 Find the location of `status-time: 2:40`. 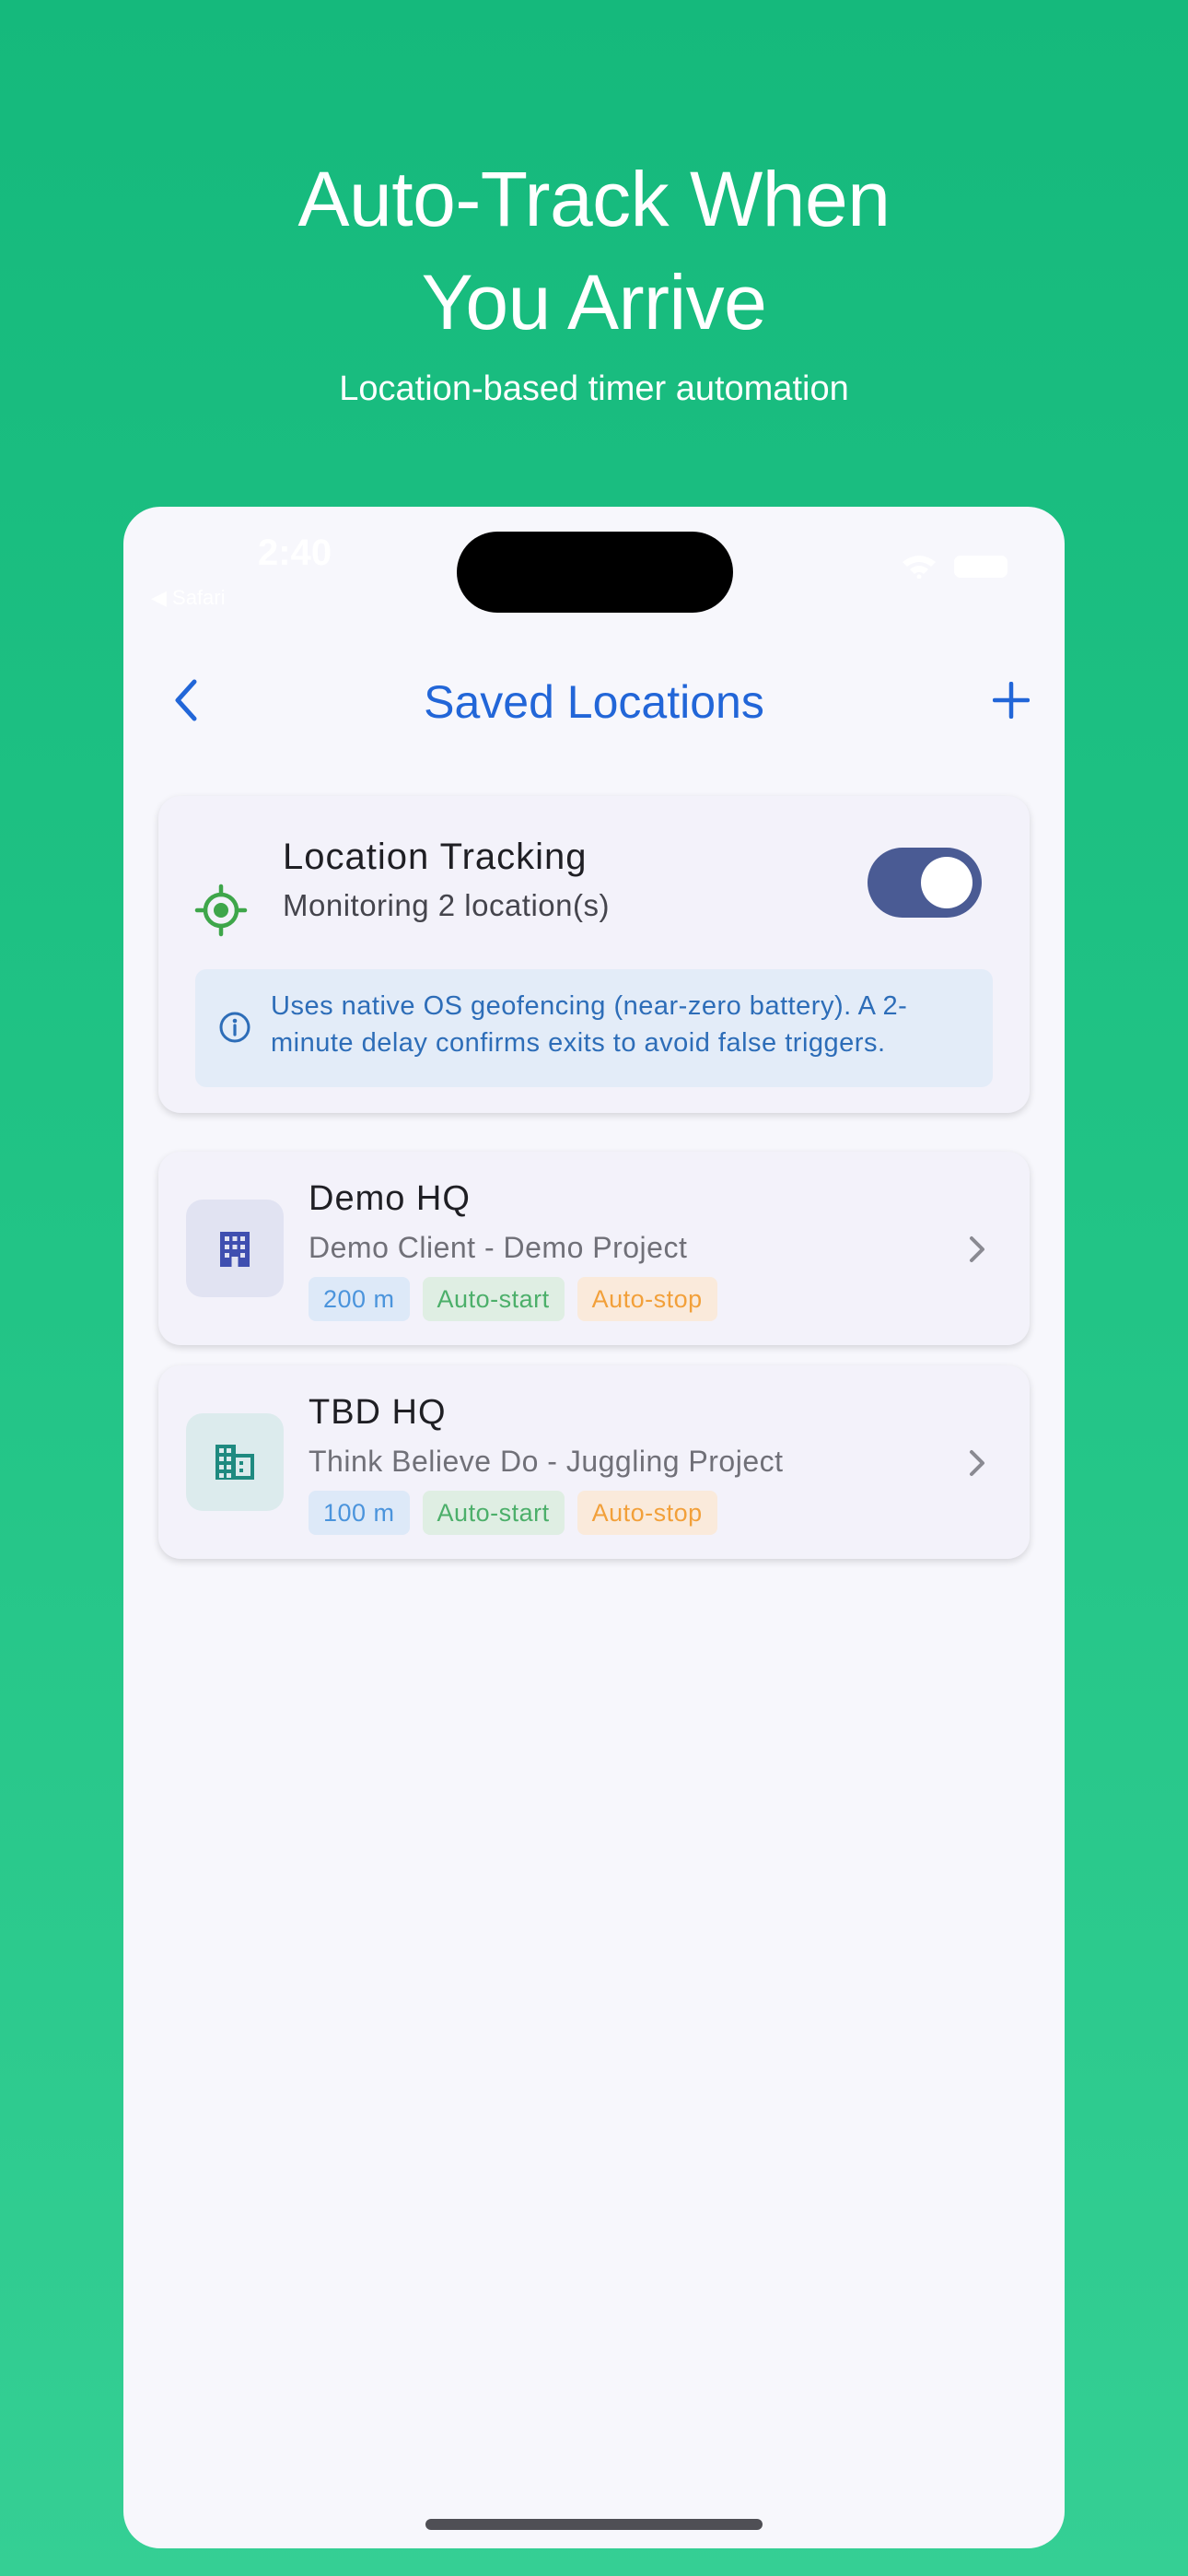

status-time: 2:40 is located at coordinates (295, 553).